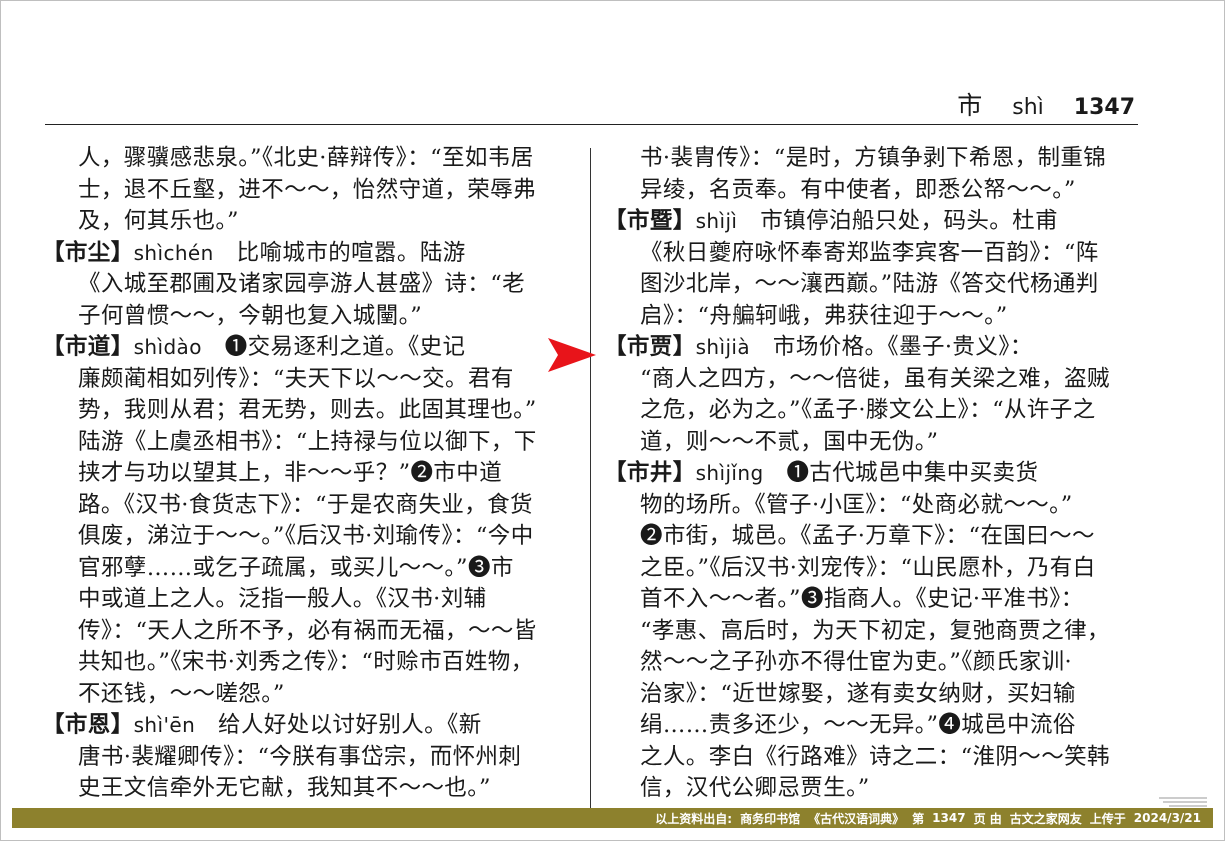 Image resolution: width=1225 pixels, height=841 pixels. What do you see at coordinates (167, 347) in the screenshot?
I see `headword-pinyin: shìdào` at bounding box center [167, 347].